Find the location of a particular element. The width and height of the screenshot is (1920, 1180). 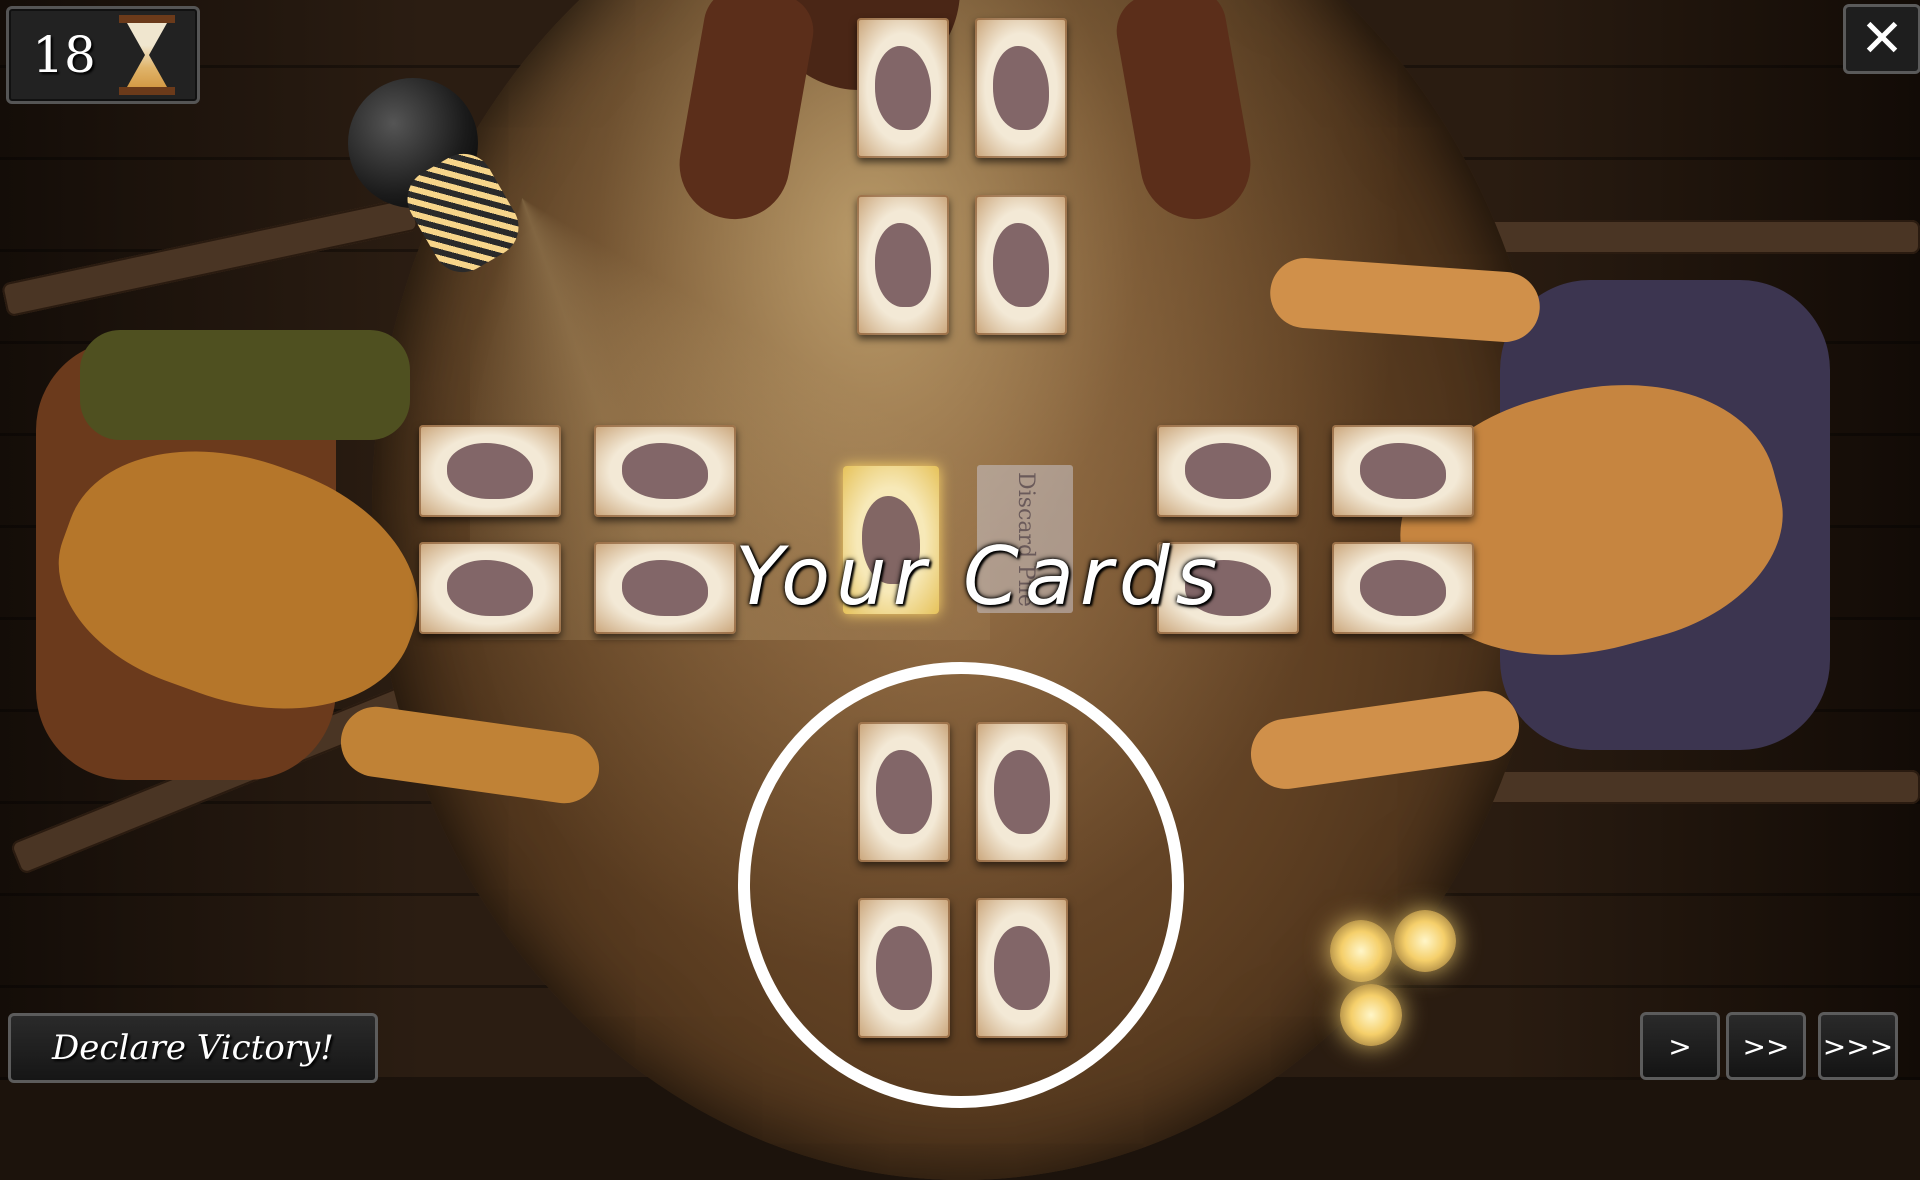

speed-button-3: >>> is located at coordinates (1858, 1046).